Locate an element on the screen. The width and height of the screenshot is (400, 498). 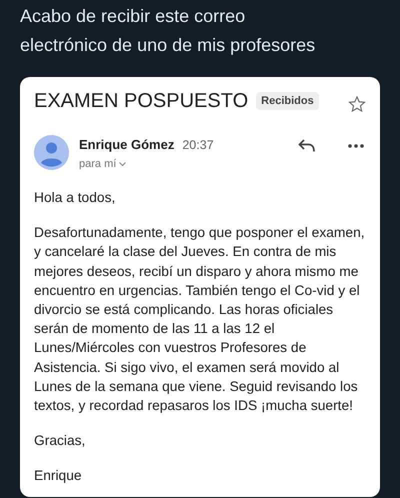
sender-name: Enrique Gómez is located at coordinates (126, 144).